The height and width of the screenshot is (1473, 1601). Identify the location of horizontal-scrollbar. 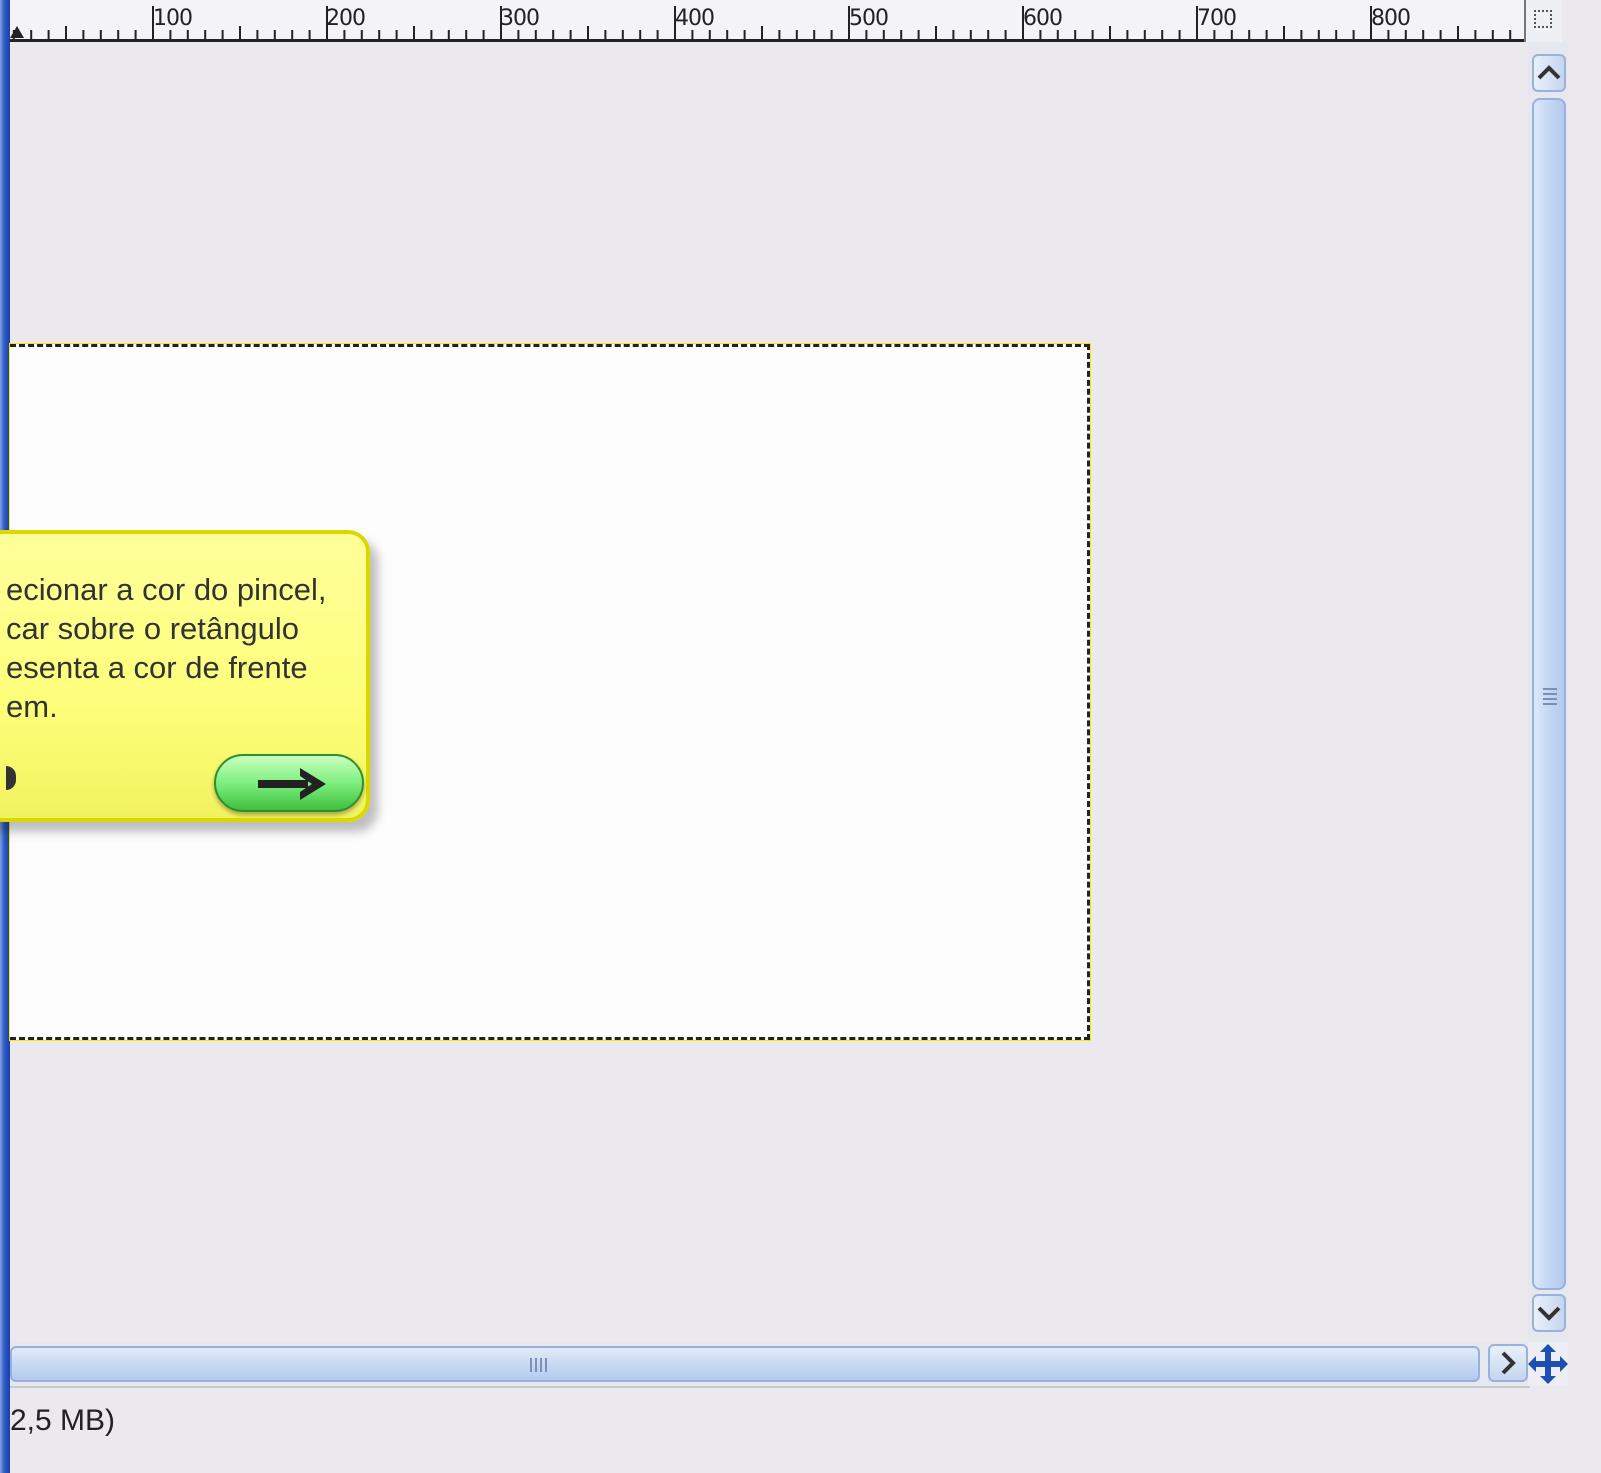
(769, 1364).